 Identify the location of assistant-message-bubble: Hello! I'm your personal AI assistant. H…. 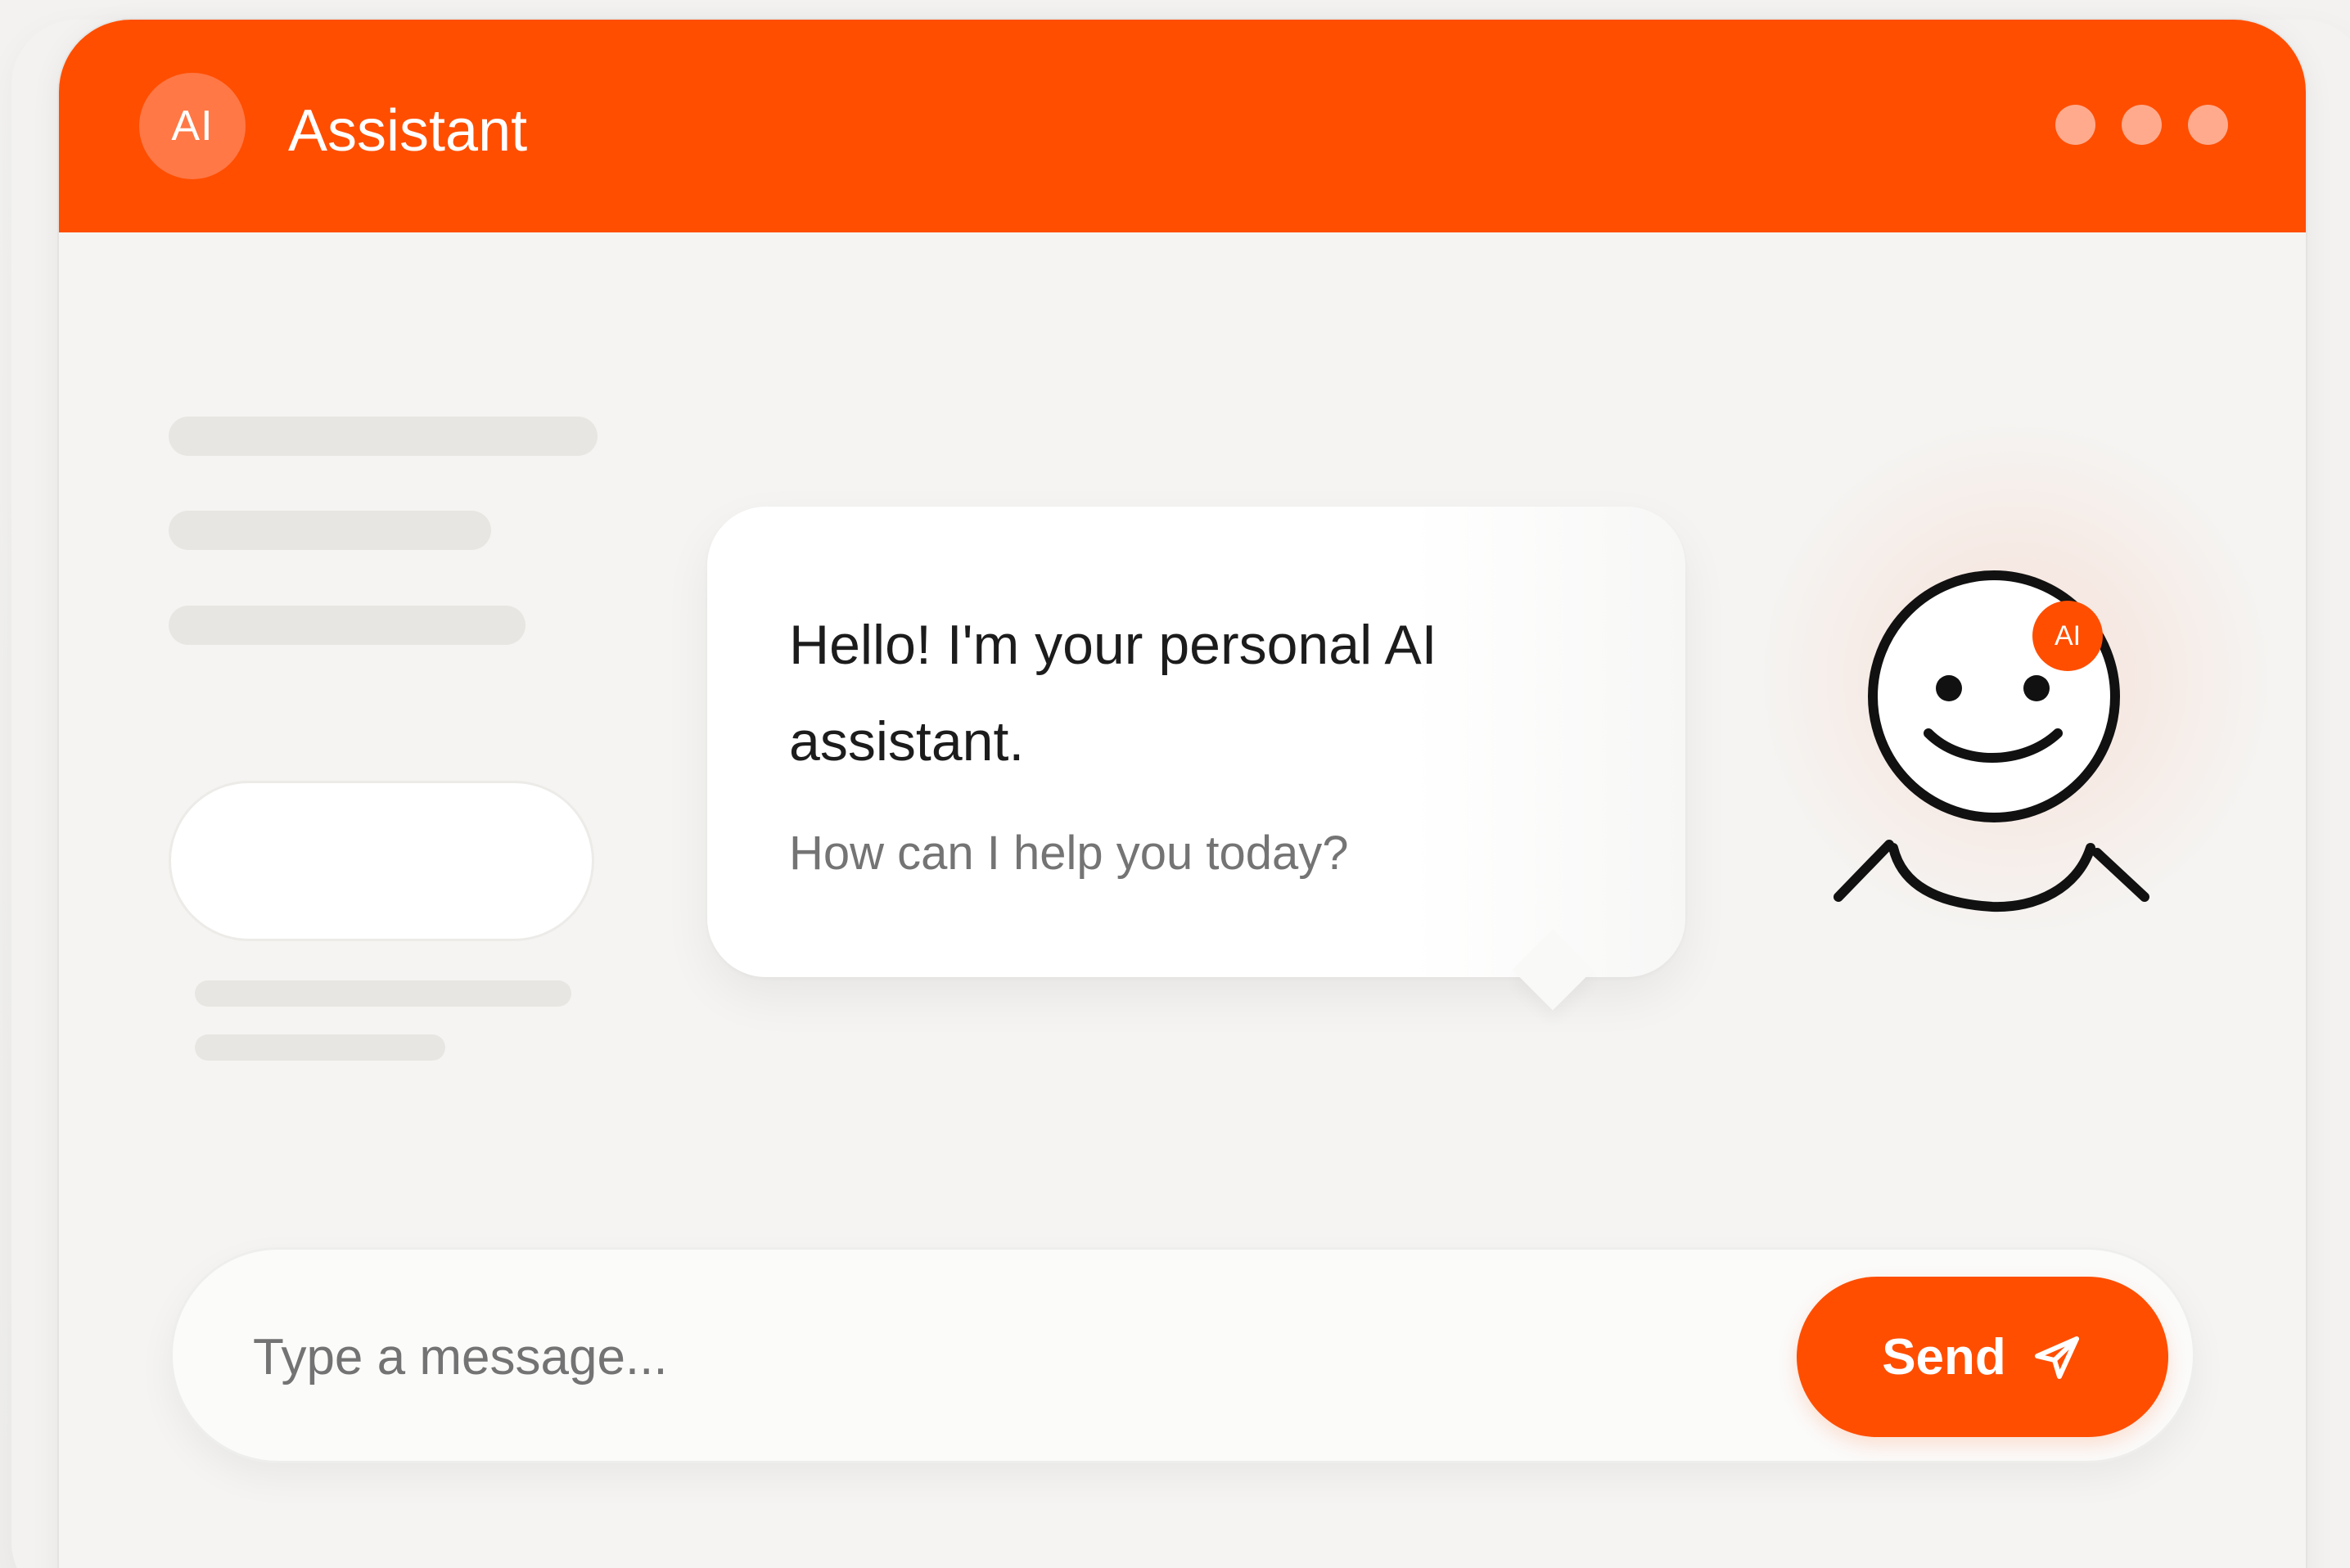
(1196, 742).